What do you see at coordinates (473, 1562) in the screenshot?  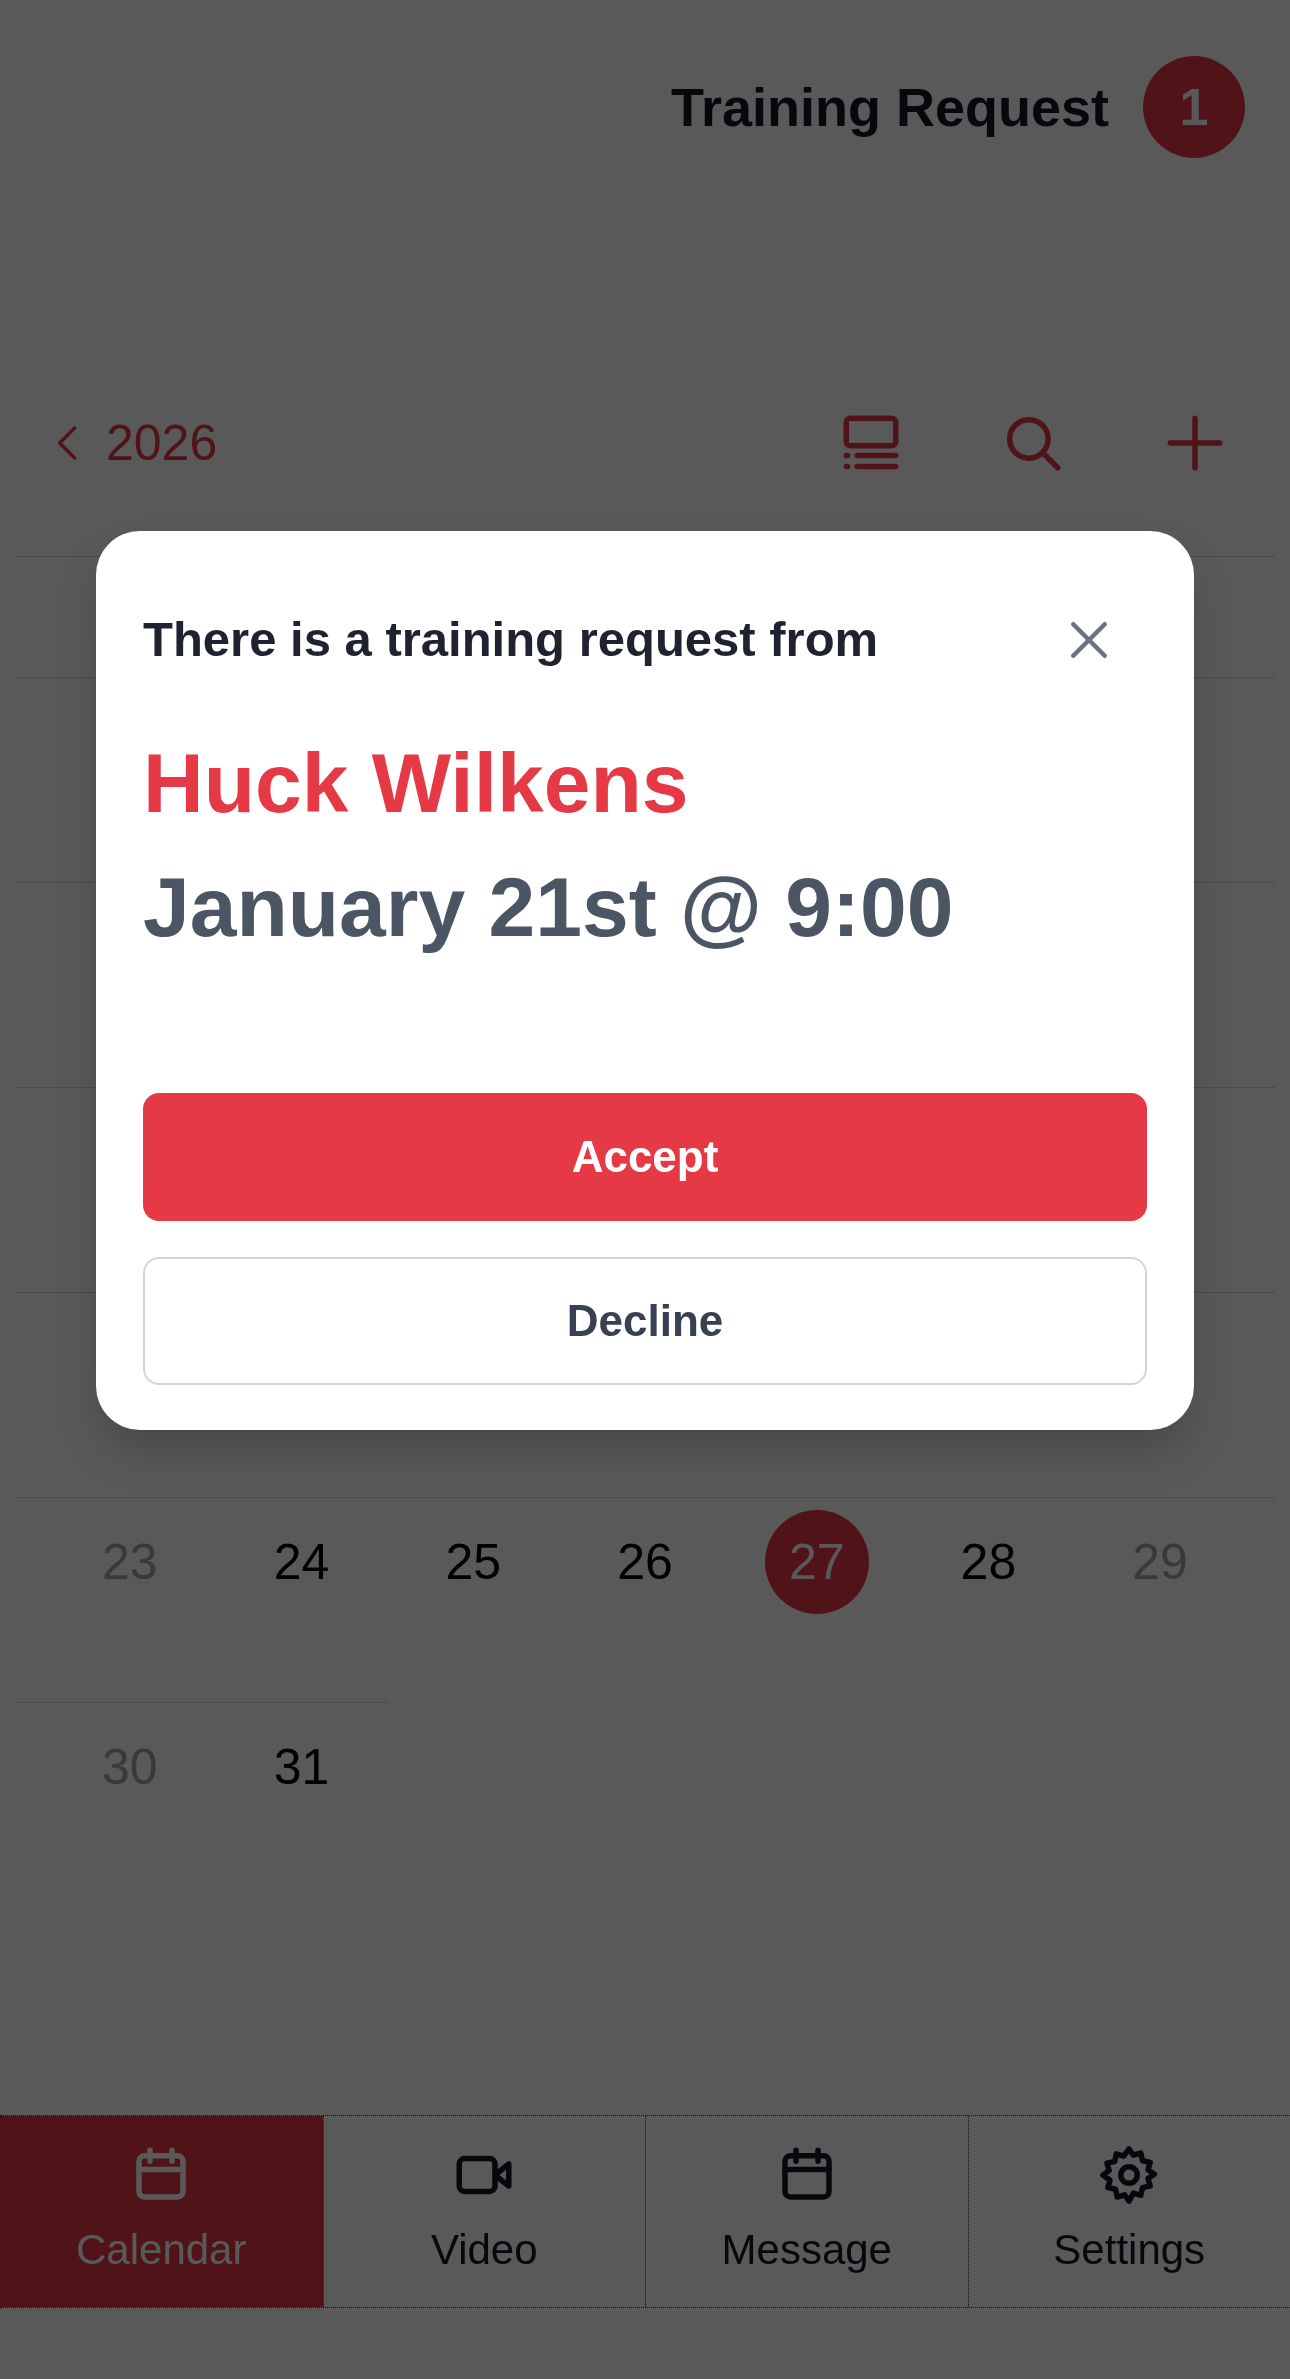 I see `calendar-day: 25` at bounding box center [473, 1562].